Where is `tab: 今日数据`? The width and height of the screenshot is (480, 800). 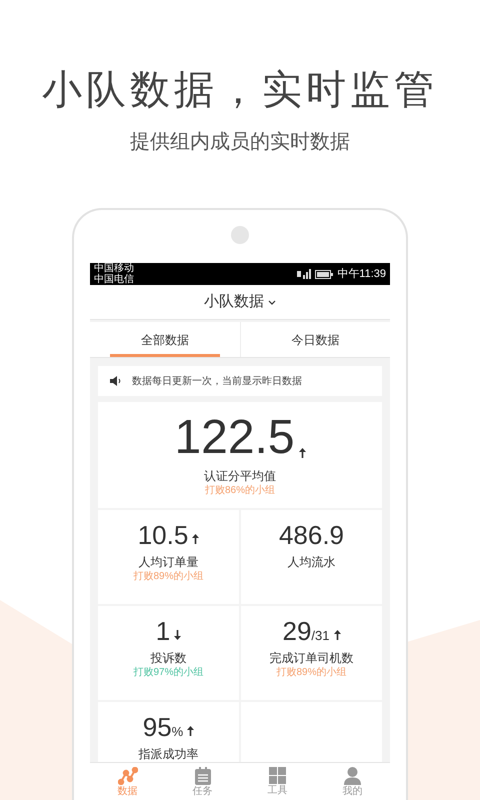 tab: 今日数据 is located at coordinates (315, 339).